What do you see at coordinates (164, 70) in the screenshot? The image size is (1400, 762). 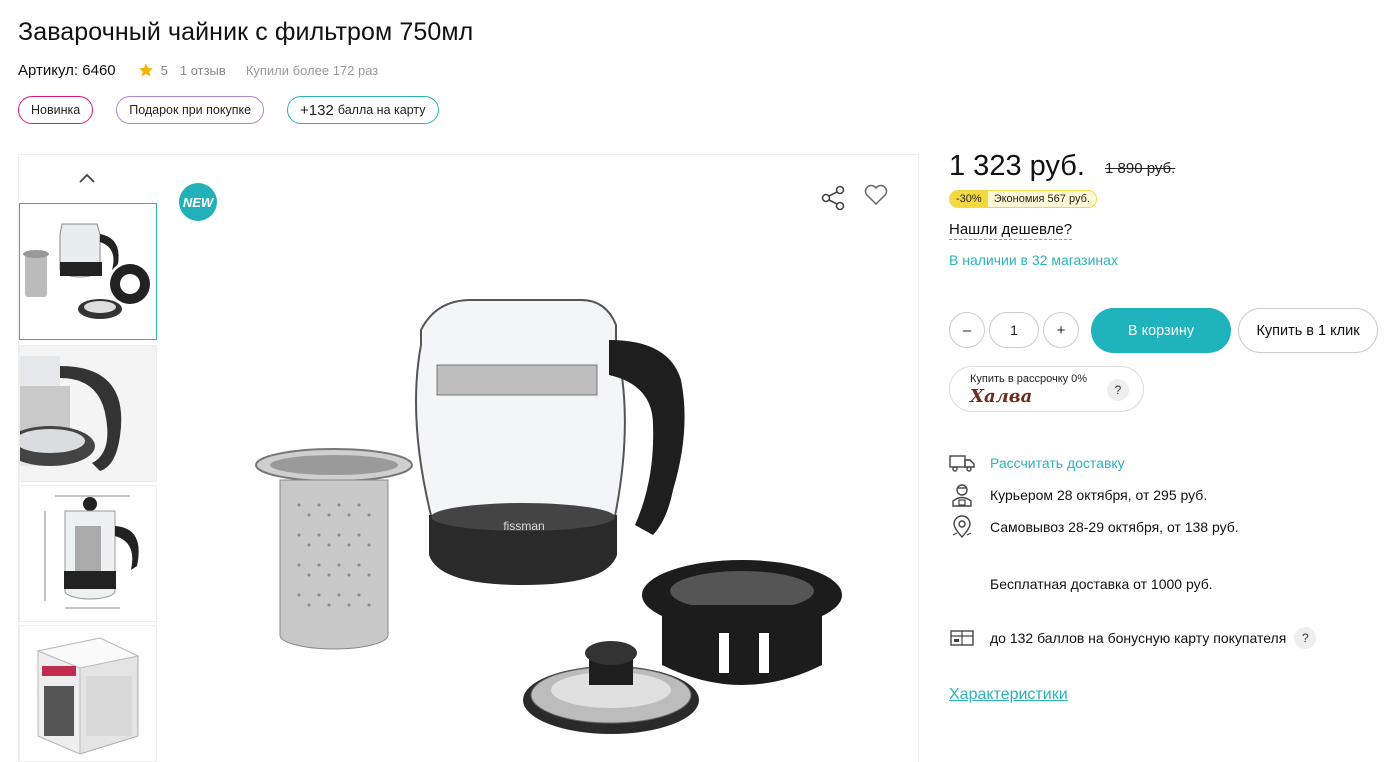 I see `rating-value: 5` at bounding box center [164, 70].